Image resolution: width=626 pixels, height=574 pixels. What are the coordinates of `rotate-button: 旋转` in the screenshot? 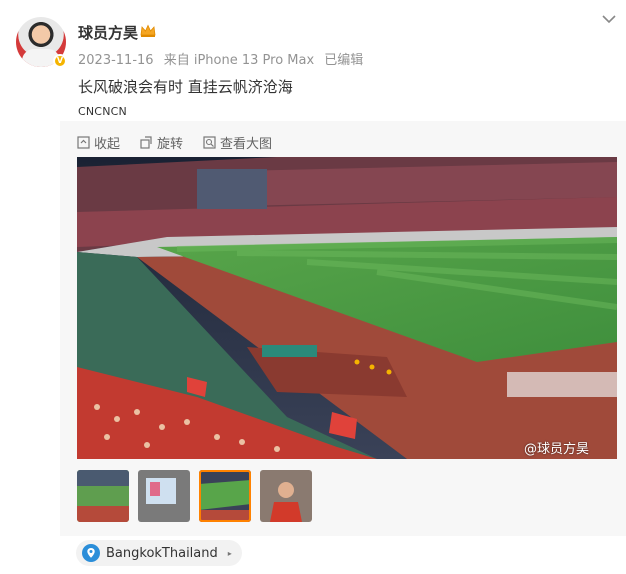 It's located at (161, 142).